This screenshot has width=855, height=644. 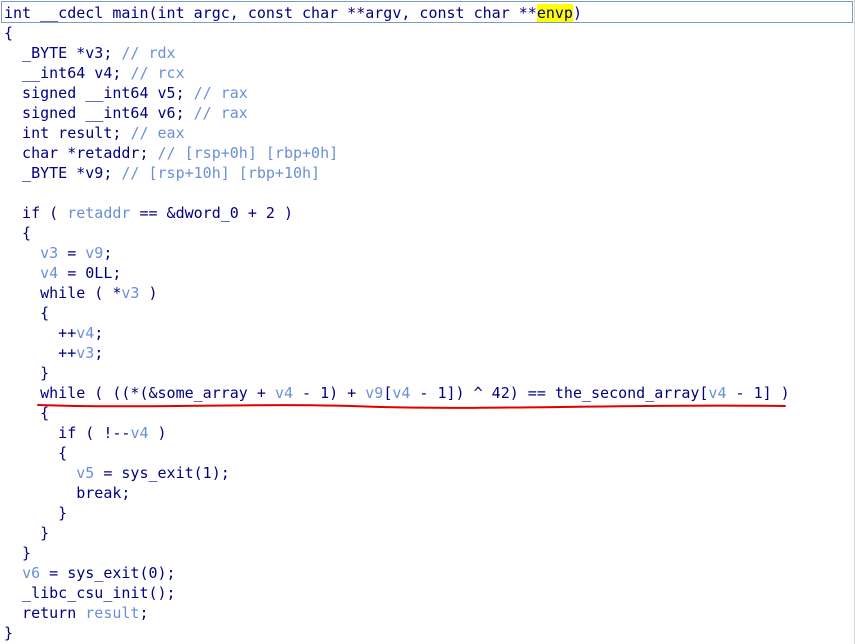 I want to click on code-token: char *retaddr;, so click(x=81, y=153).